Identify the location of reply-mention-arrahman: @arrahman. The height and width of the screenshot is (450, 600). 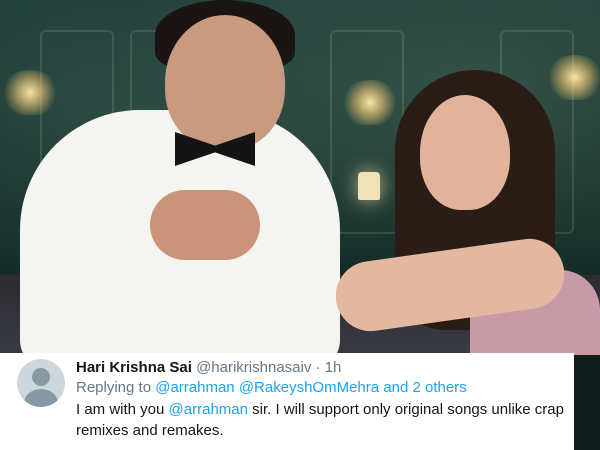
(194, 387).